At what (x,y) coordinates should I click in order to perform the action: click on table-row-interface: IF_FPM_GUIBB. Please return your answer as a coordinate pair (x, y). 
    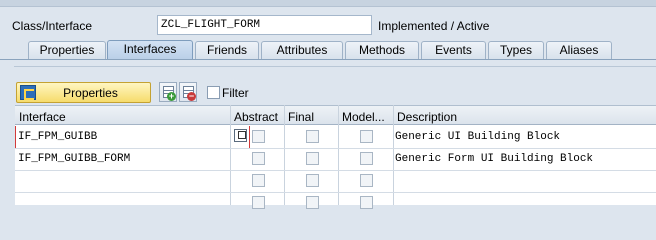
    Looking at the image, I should click on (57, 137).